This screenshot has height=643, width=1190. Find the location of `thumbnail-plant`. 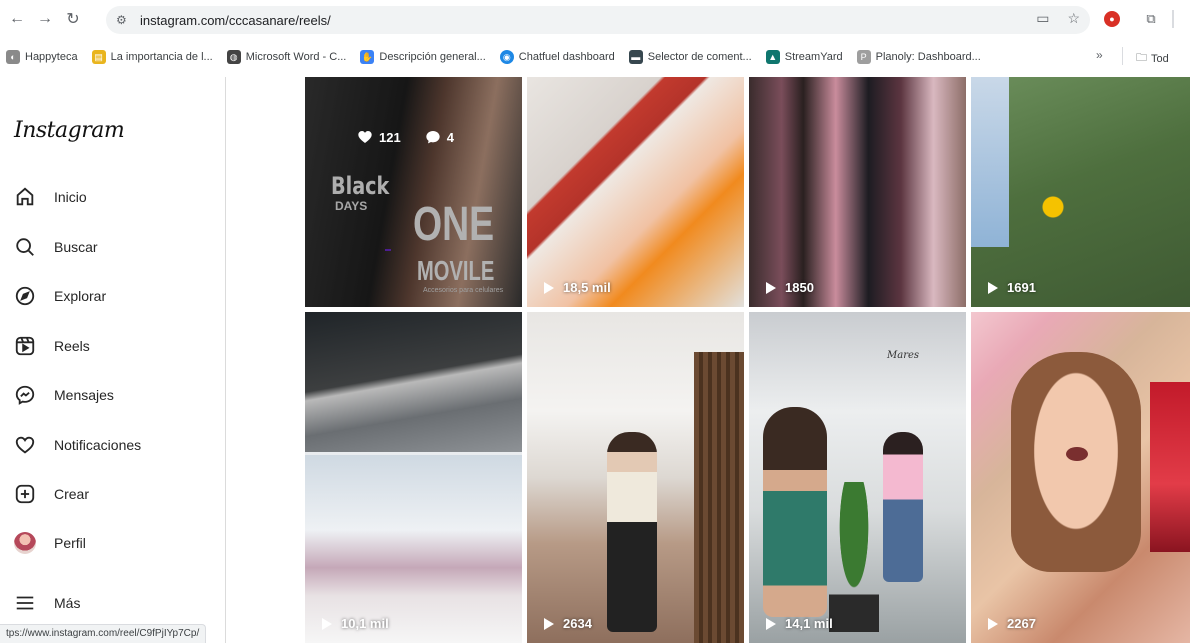

thumbnail-plant is located at coordinates (854, 557).